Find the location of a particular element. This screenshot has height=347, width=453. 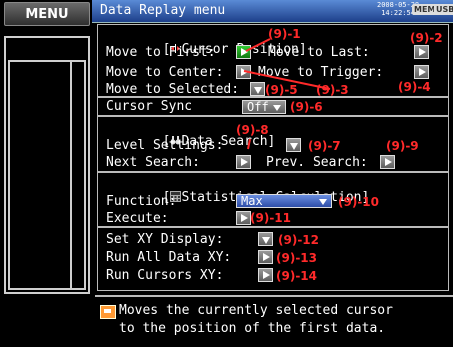

cursor-sync-value: Off is located at coordinates (258, 107).